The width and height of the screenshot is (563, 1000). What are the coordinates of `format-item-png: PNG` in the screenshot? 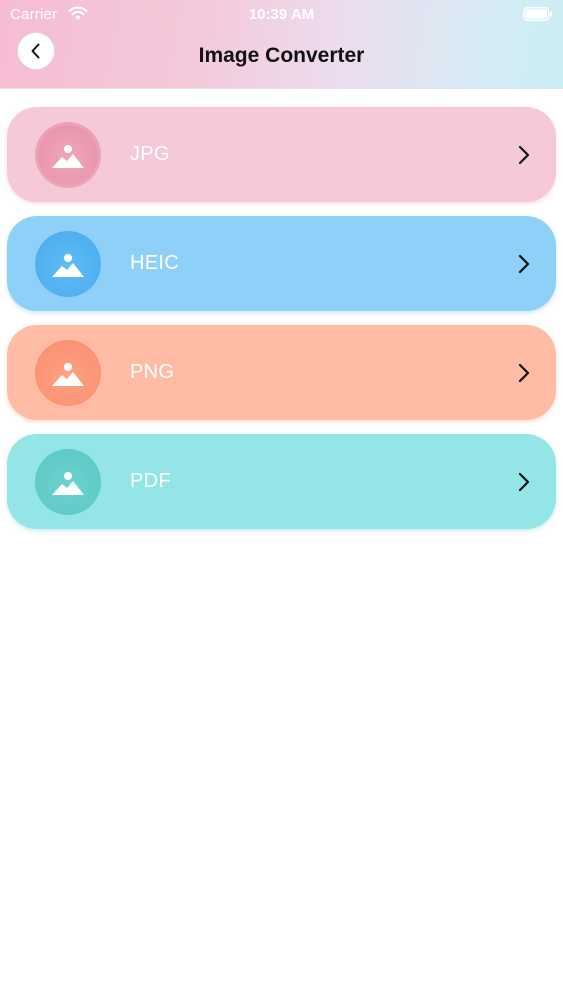 It's located at (281, 372).